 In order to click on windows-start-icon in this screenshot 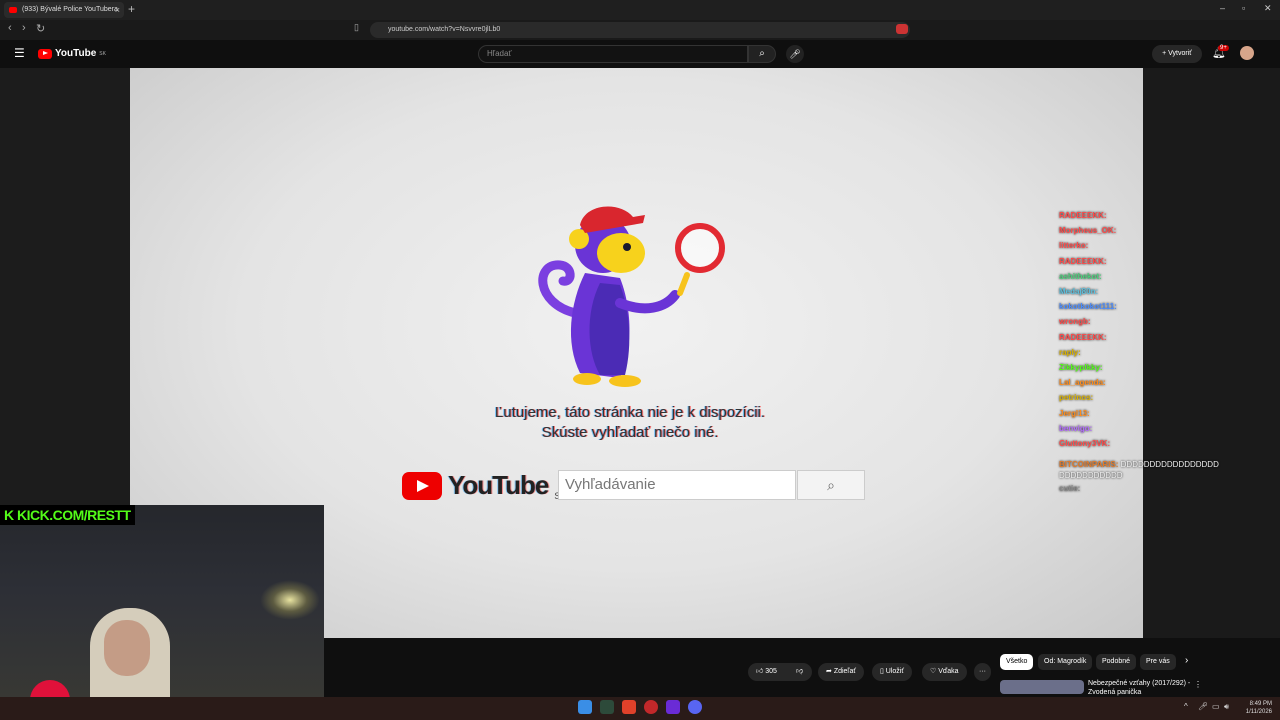, I will do `click(585, 707)`.